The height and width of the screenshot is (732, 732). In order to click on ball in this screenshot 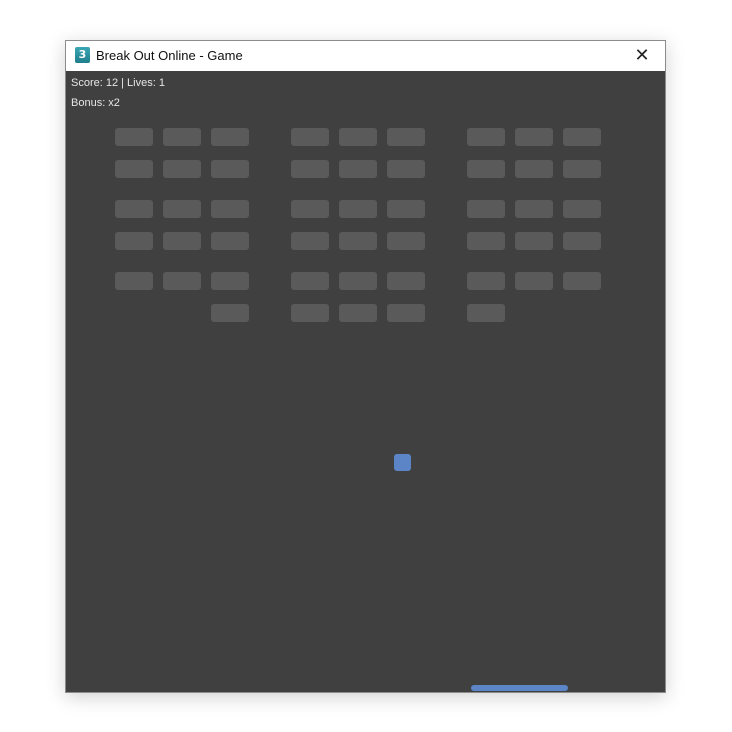, I will do `click(402, 462)`.